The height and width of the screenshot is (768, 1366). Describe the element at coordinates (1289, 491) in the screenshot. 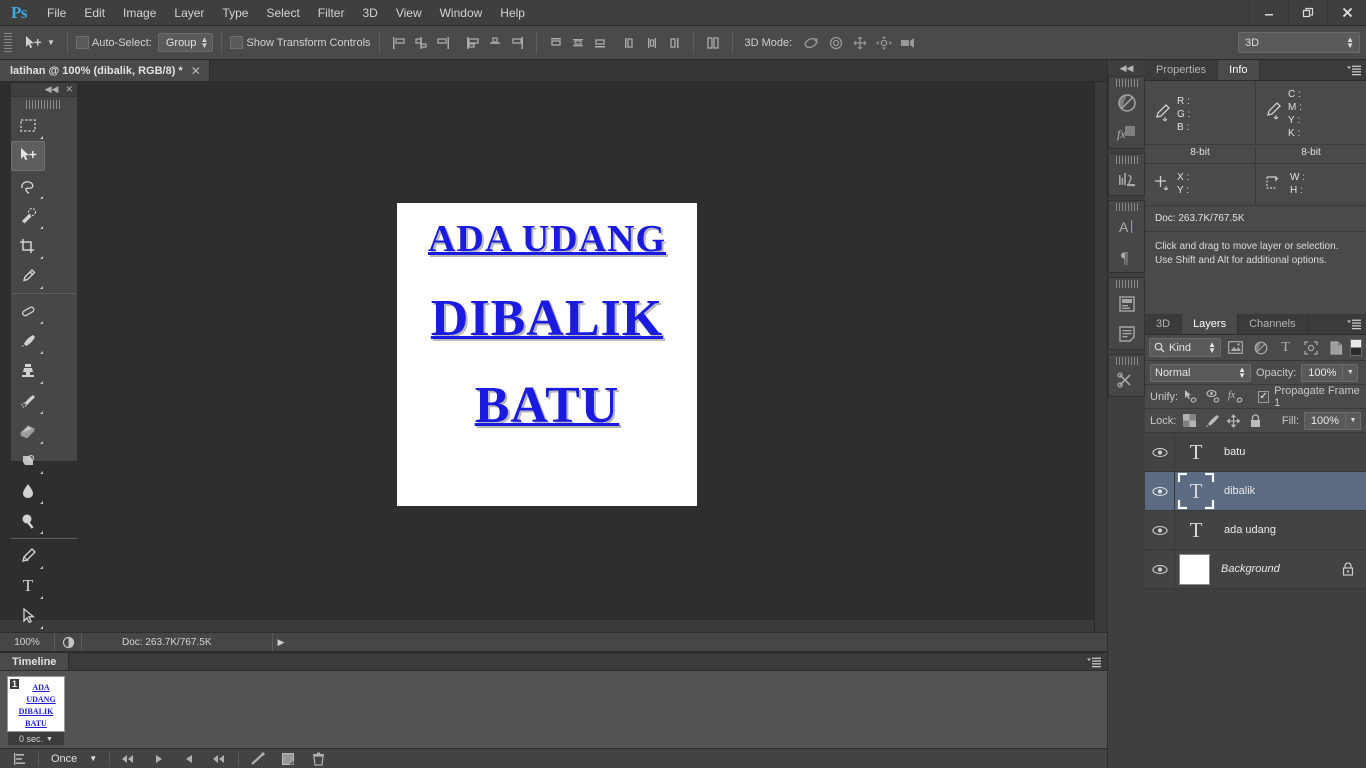

I see `layer-name: dibalik` at that location.